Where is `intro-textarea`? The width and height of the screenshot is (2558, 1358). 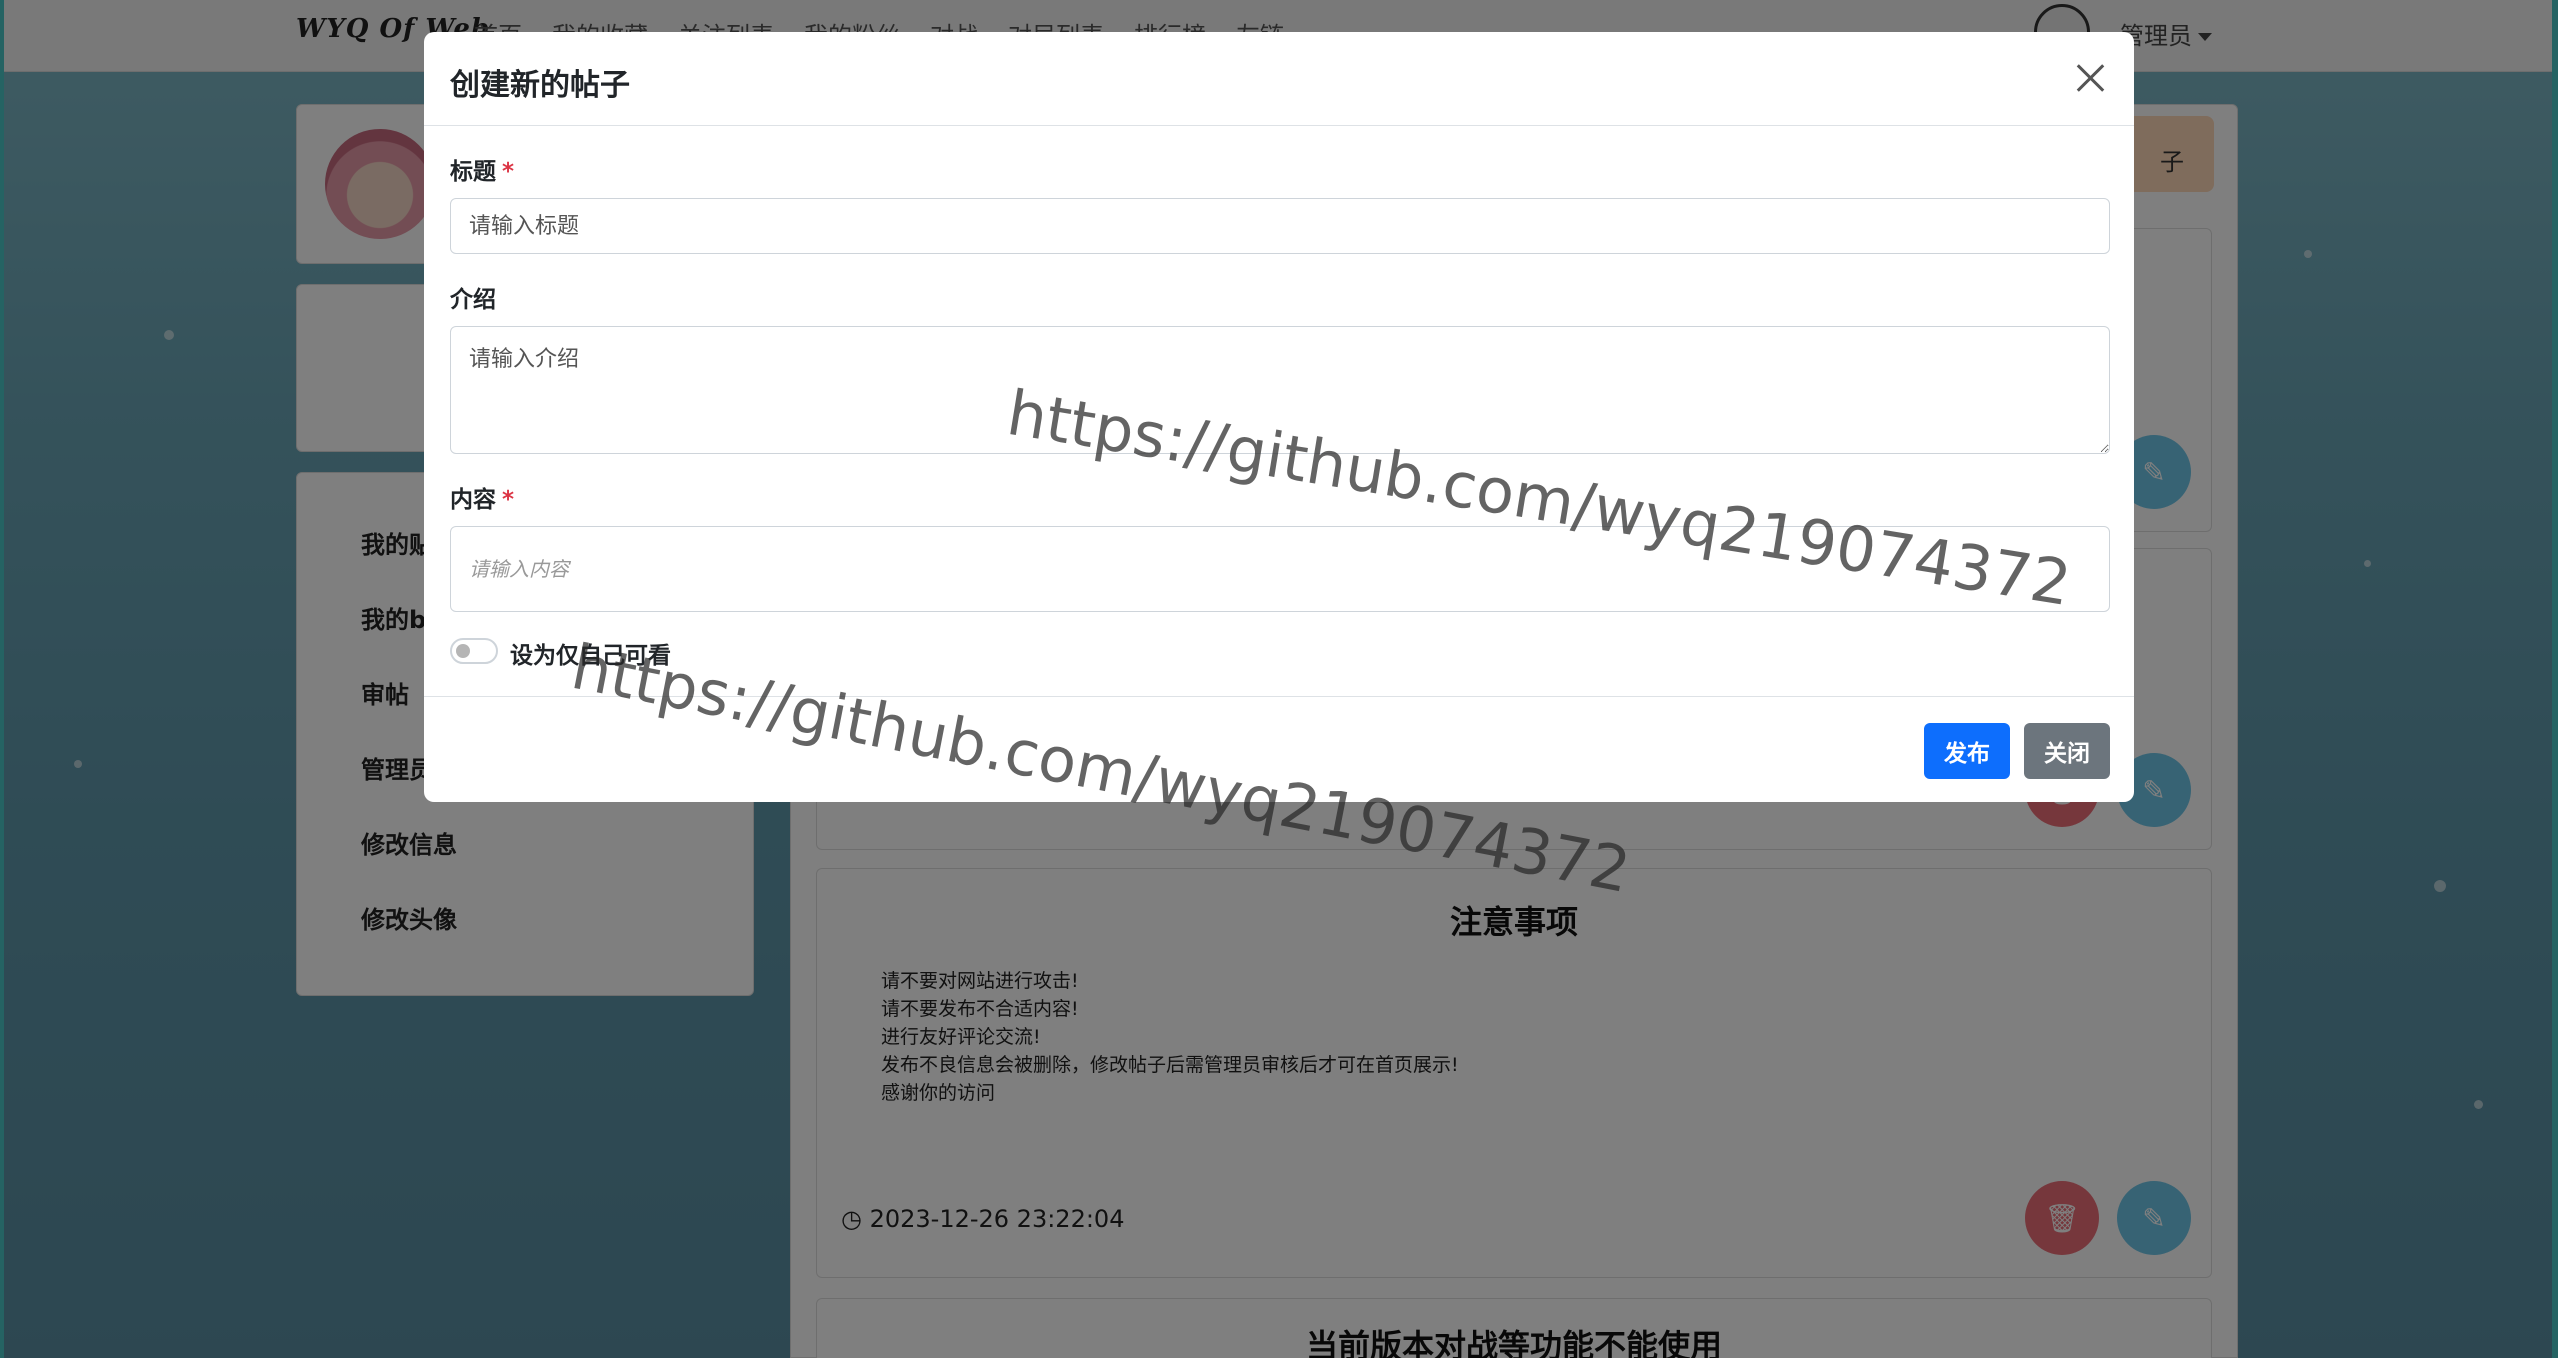
intro-textarea is located at coordinates (1280, 390).